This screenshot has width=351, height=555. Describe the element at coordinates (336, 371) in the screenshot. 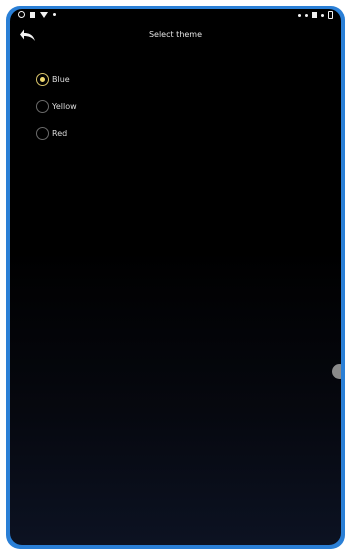

I see `floating-handle` at that location.